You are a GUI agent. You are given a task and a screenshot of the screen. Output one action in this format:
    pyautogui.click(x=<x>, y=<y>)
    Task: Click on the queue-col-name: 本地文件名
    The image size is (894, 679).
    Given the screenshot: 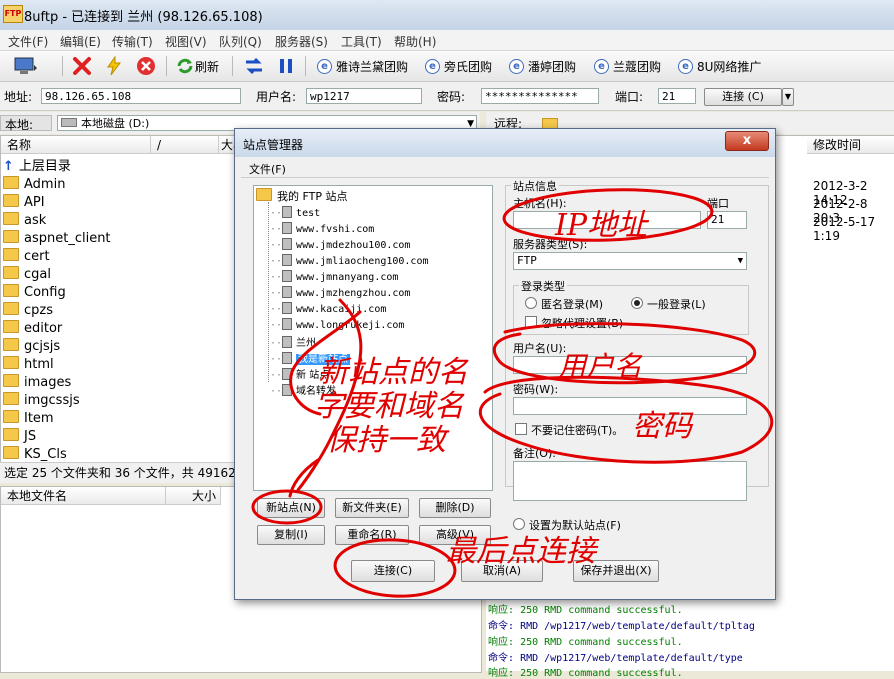 What is the action you would take?
    pyautogui.click(x=83, y=496)
    